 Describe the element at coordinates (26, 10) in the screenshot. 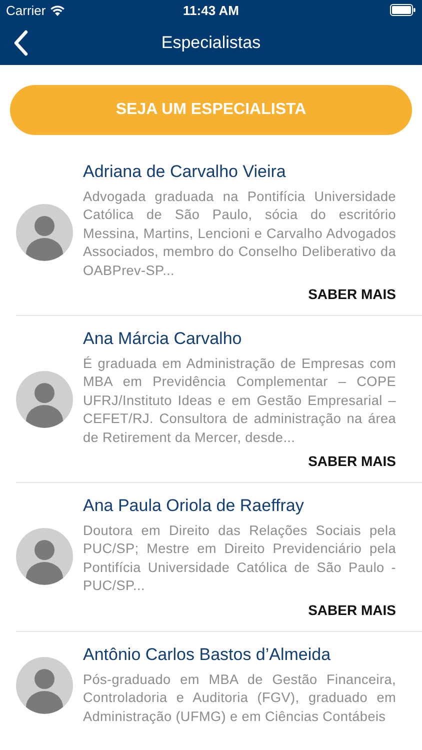

I see `carrier-label: Carrier` at that location.